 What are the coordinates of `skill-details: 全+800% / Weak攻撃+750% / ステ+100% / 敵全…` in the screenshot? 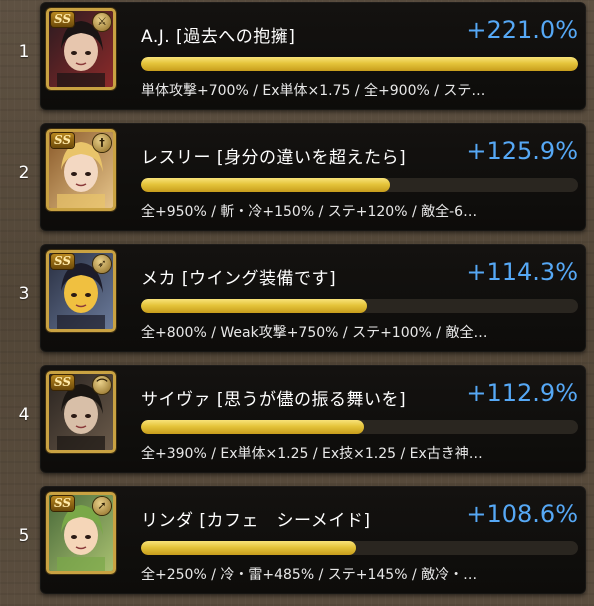 It's located at (314, 333).